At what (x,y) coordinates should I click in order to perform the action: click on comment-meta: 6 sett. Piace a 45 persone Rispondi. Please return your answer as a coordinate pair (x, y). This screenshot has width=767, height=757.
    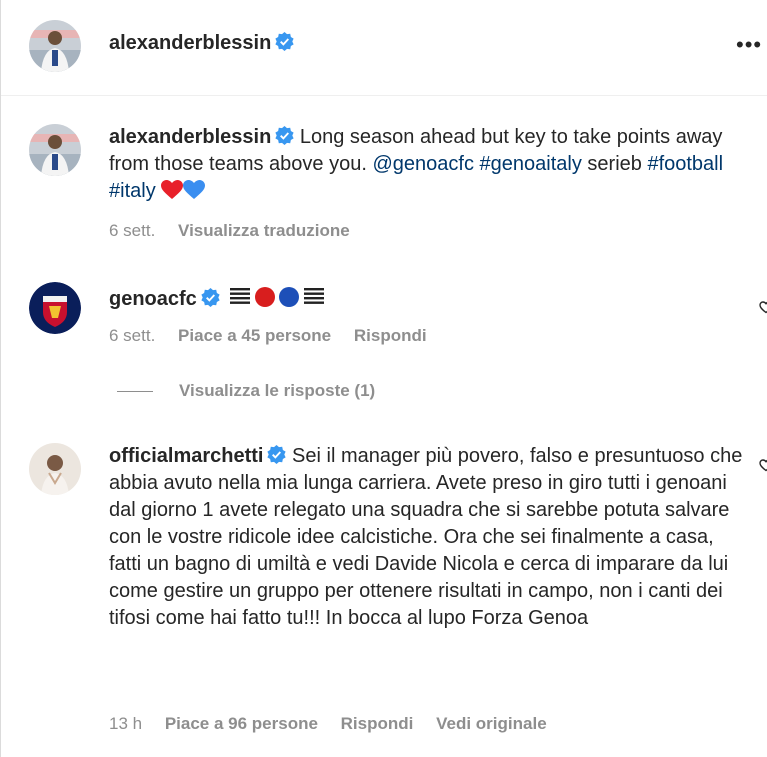
    Looking at the image, I should click on (277, 336).